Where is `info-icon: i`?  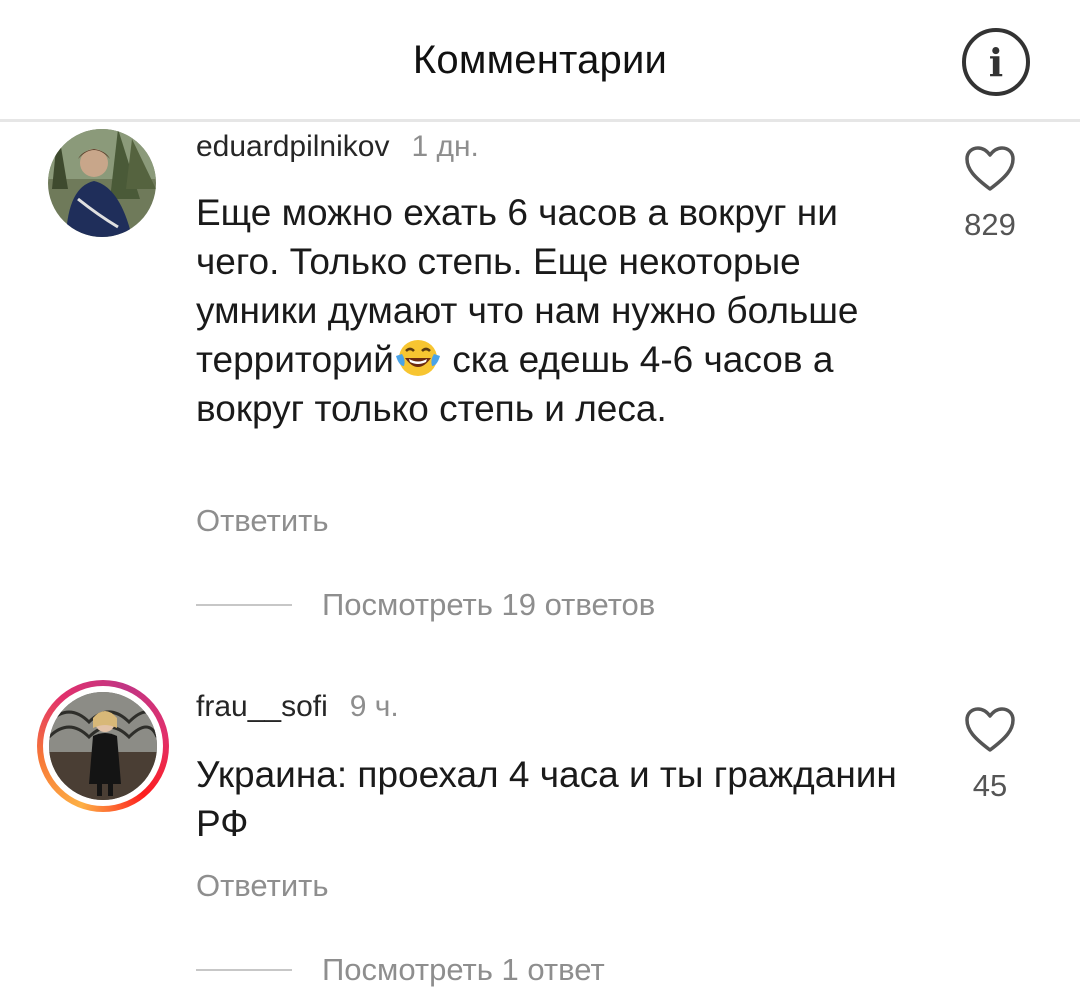 info-icon: i is located at coordinates (996, 62).